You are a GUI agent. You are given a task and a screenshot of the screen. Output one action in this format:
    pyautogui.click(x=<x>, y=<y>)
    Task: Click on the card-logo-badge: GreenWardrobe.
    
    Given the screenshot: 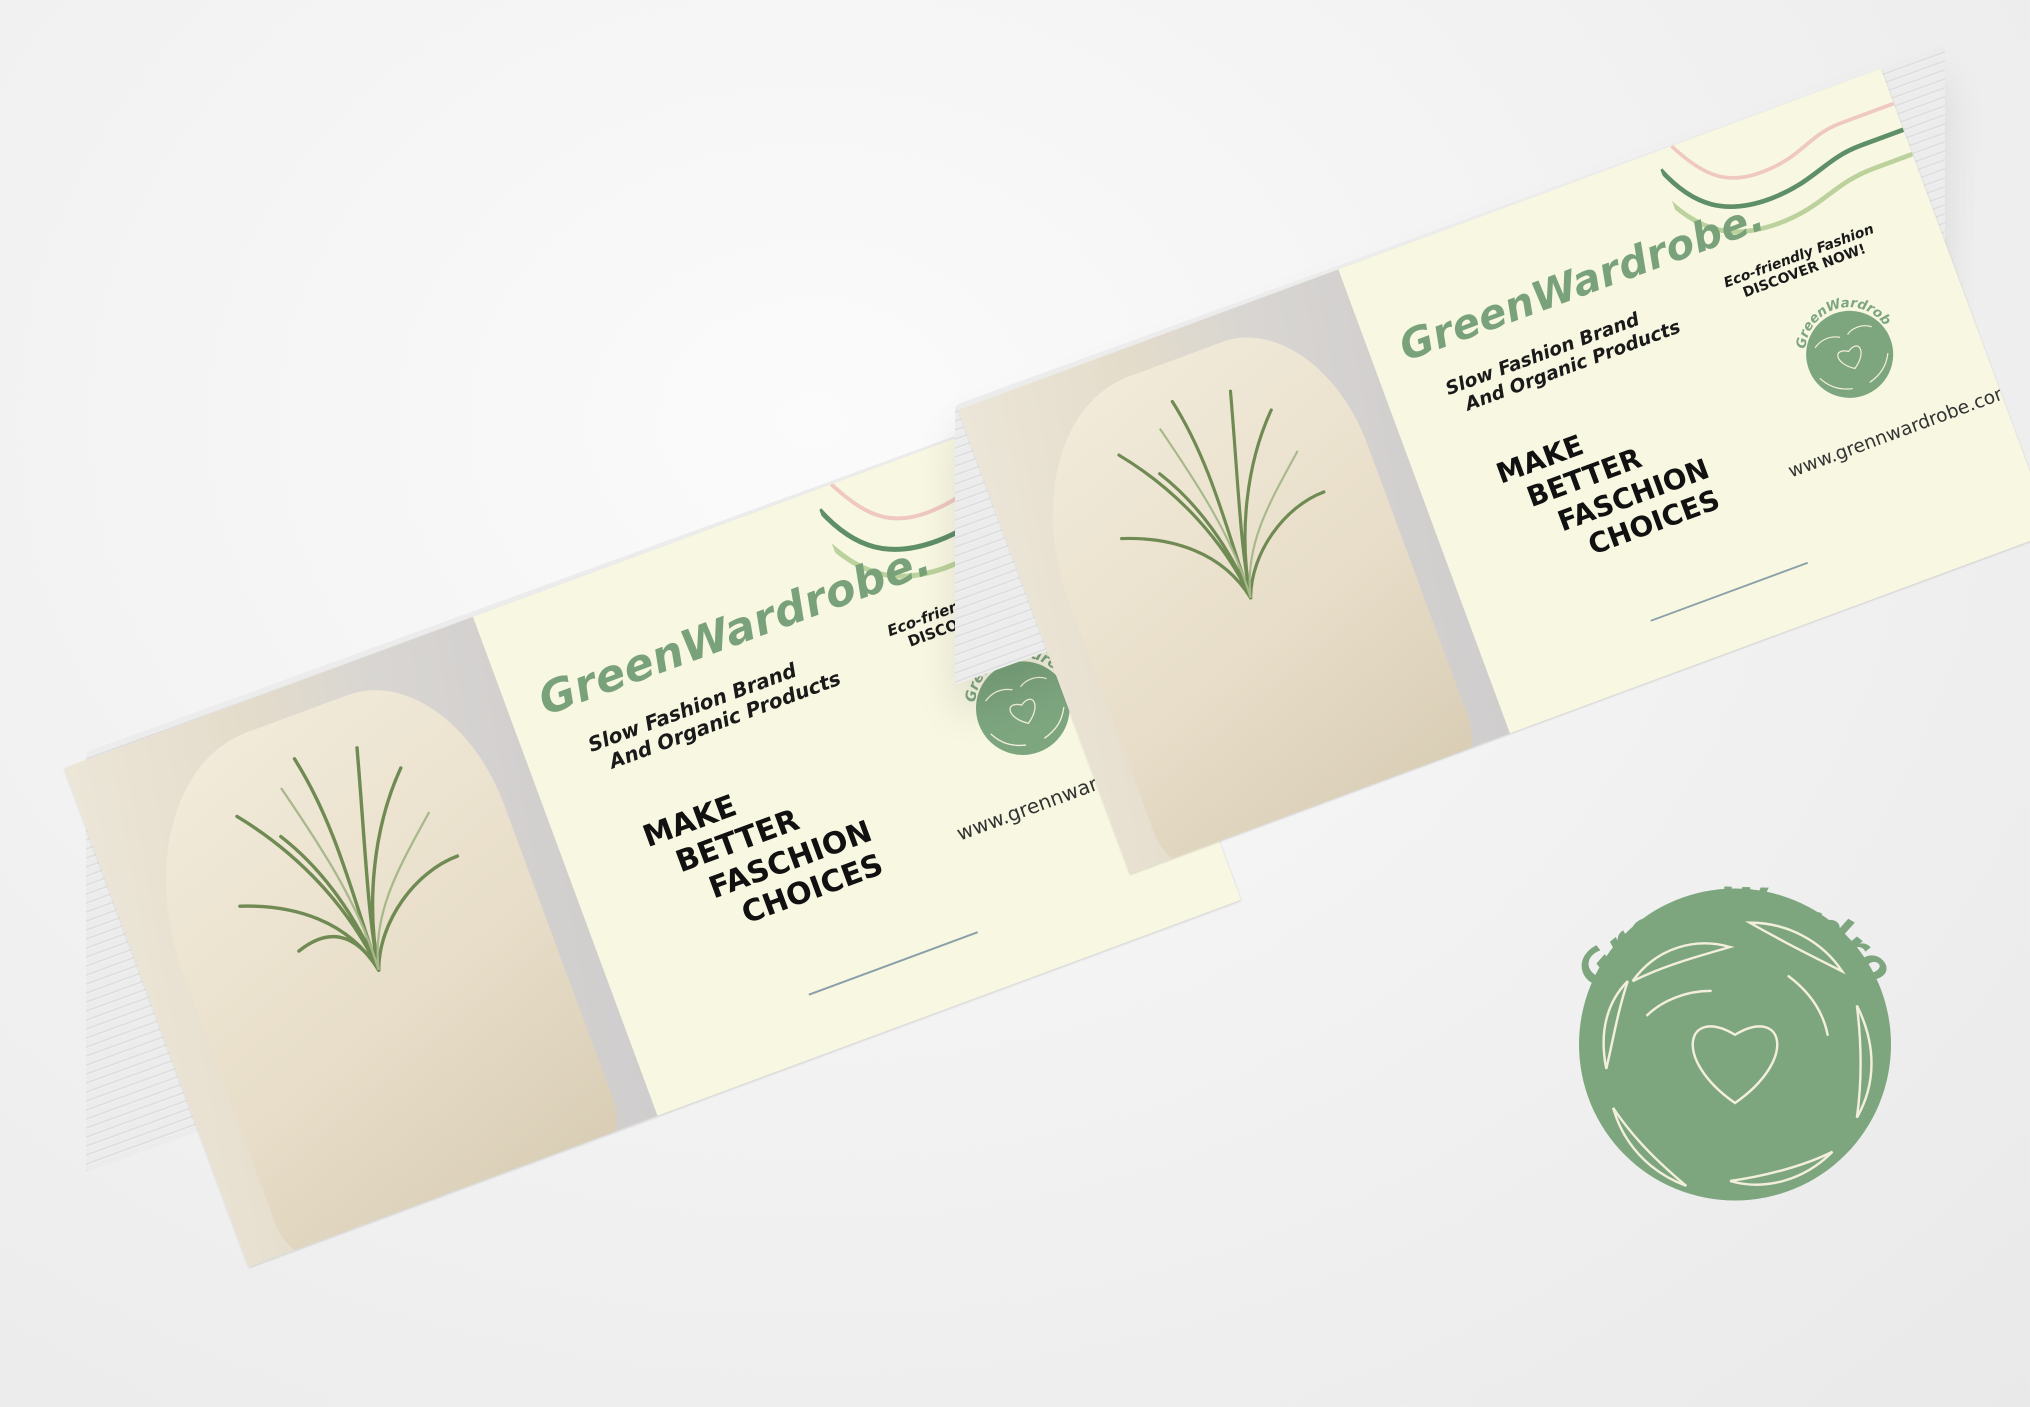 What is the action you would take?
    pyautogui.click(x=1832, y=334)
    